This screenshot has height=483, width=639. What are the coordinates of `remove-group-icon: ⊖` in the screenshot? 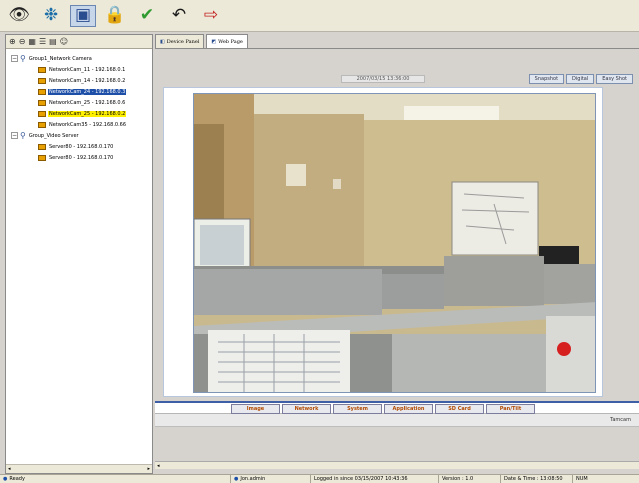 It's located at (22, 41).